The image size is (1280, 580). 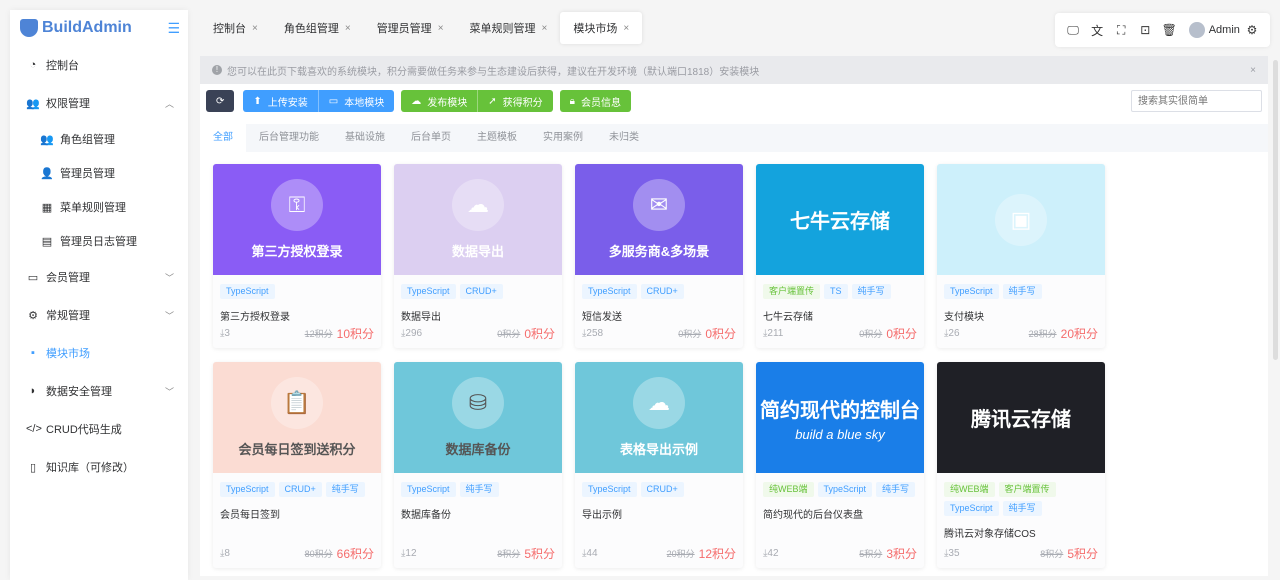 I want to click on module-tag: 纯手写, so click(x=1022, y=508).